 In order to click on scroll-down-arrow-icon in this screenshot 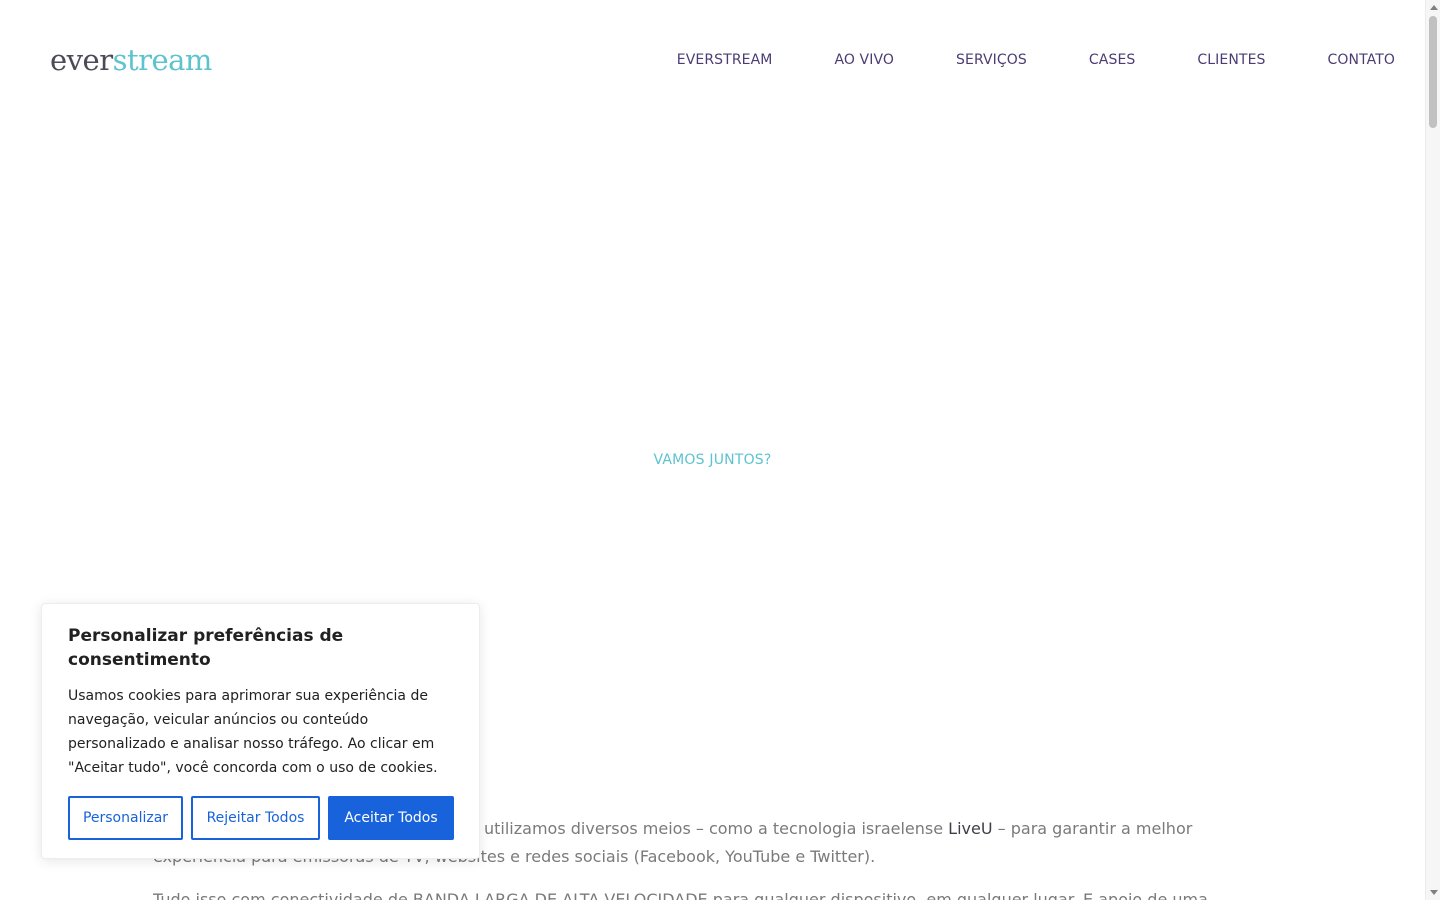, I will do `click(1434, 892)`.